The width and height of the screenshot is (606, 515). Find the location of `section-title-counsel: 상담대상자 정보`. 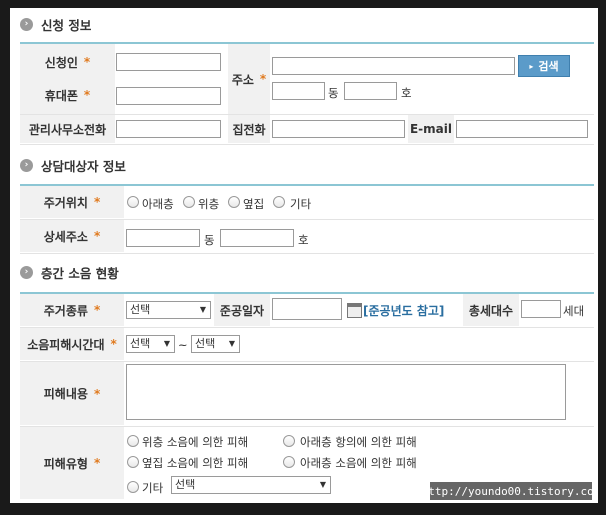

section-title-counsel: 상담대상자 정보 is located at coordinates (83, 166).